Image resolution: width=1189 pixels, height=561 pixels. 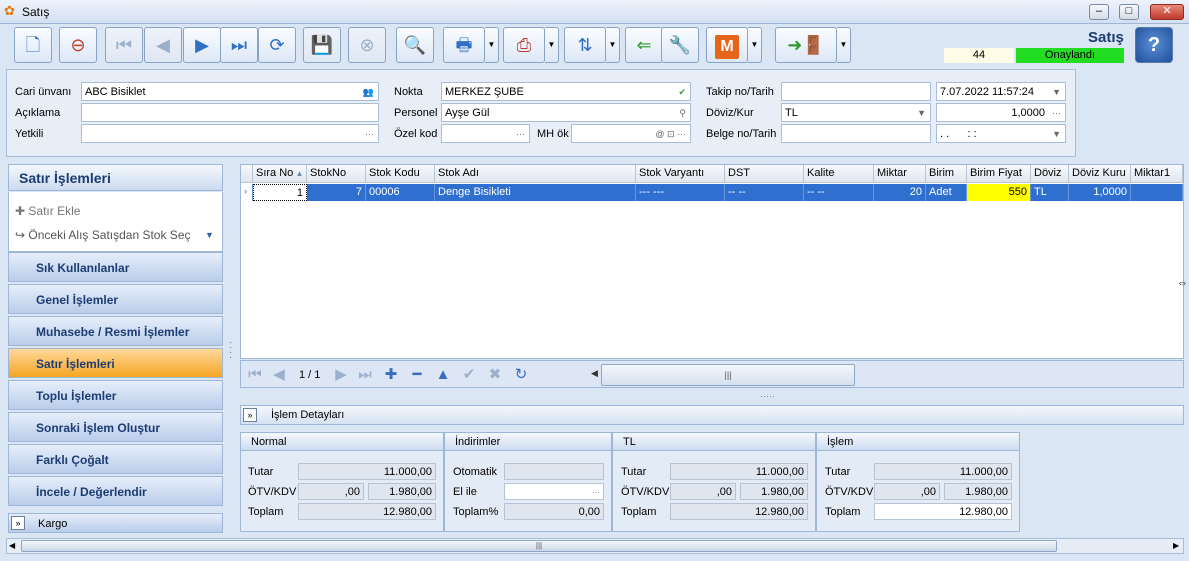 What do you see at coordinates (239, 45) in the screenshot?
I see `last-record-button: ⏭` at bounding box center [239, 45].